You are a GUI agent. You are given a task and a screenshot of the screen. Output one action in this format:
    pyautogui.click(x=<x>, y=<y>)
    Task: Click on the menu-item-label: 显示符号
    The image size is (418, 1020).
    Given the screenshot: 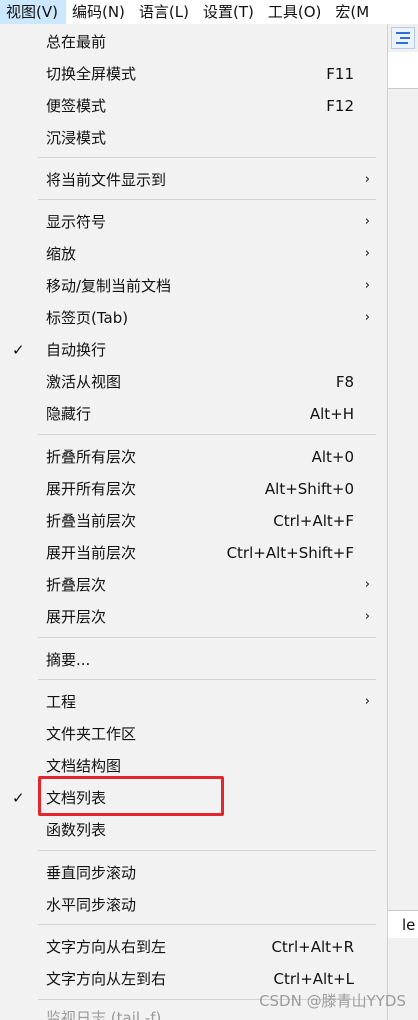 What is the action you would take?
    pyautogui.click(x=76, y=222)
    